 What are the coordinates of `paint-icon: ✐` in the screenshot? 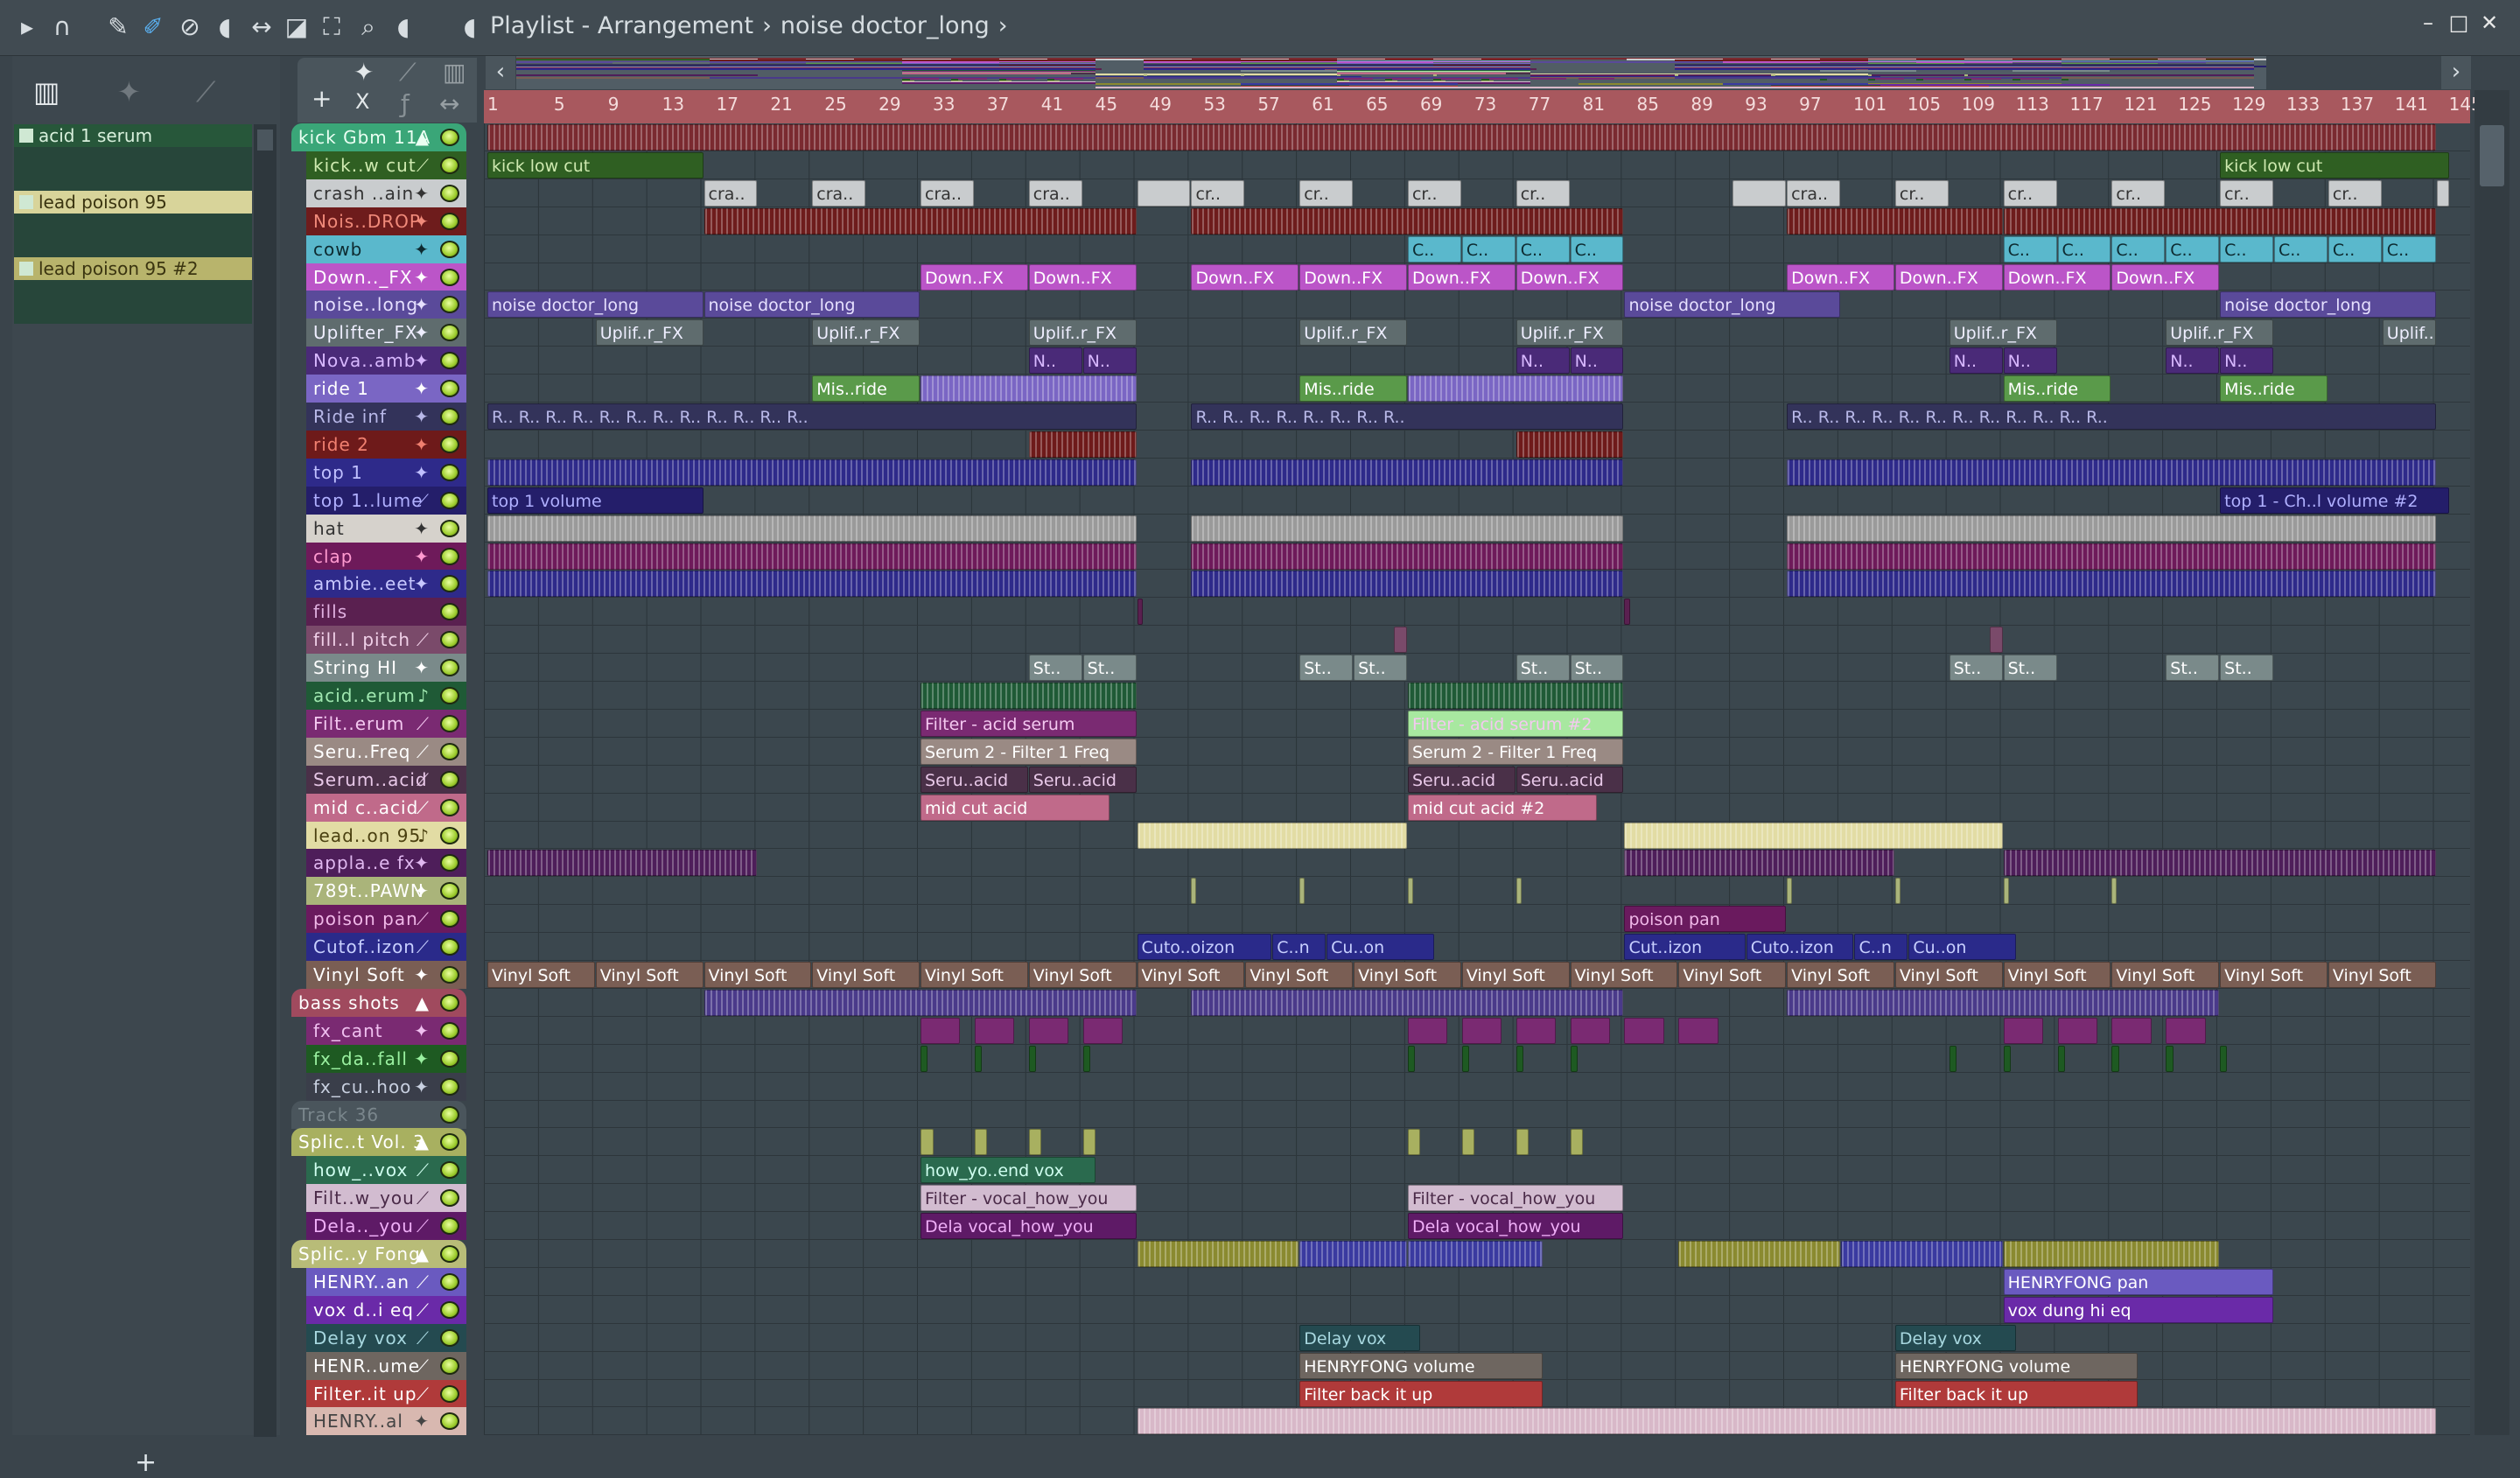 It's located at (153, 27).